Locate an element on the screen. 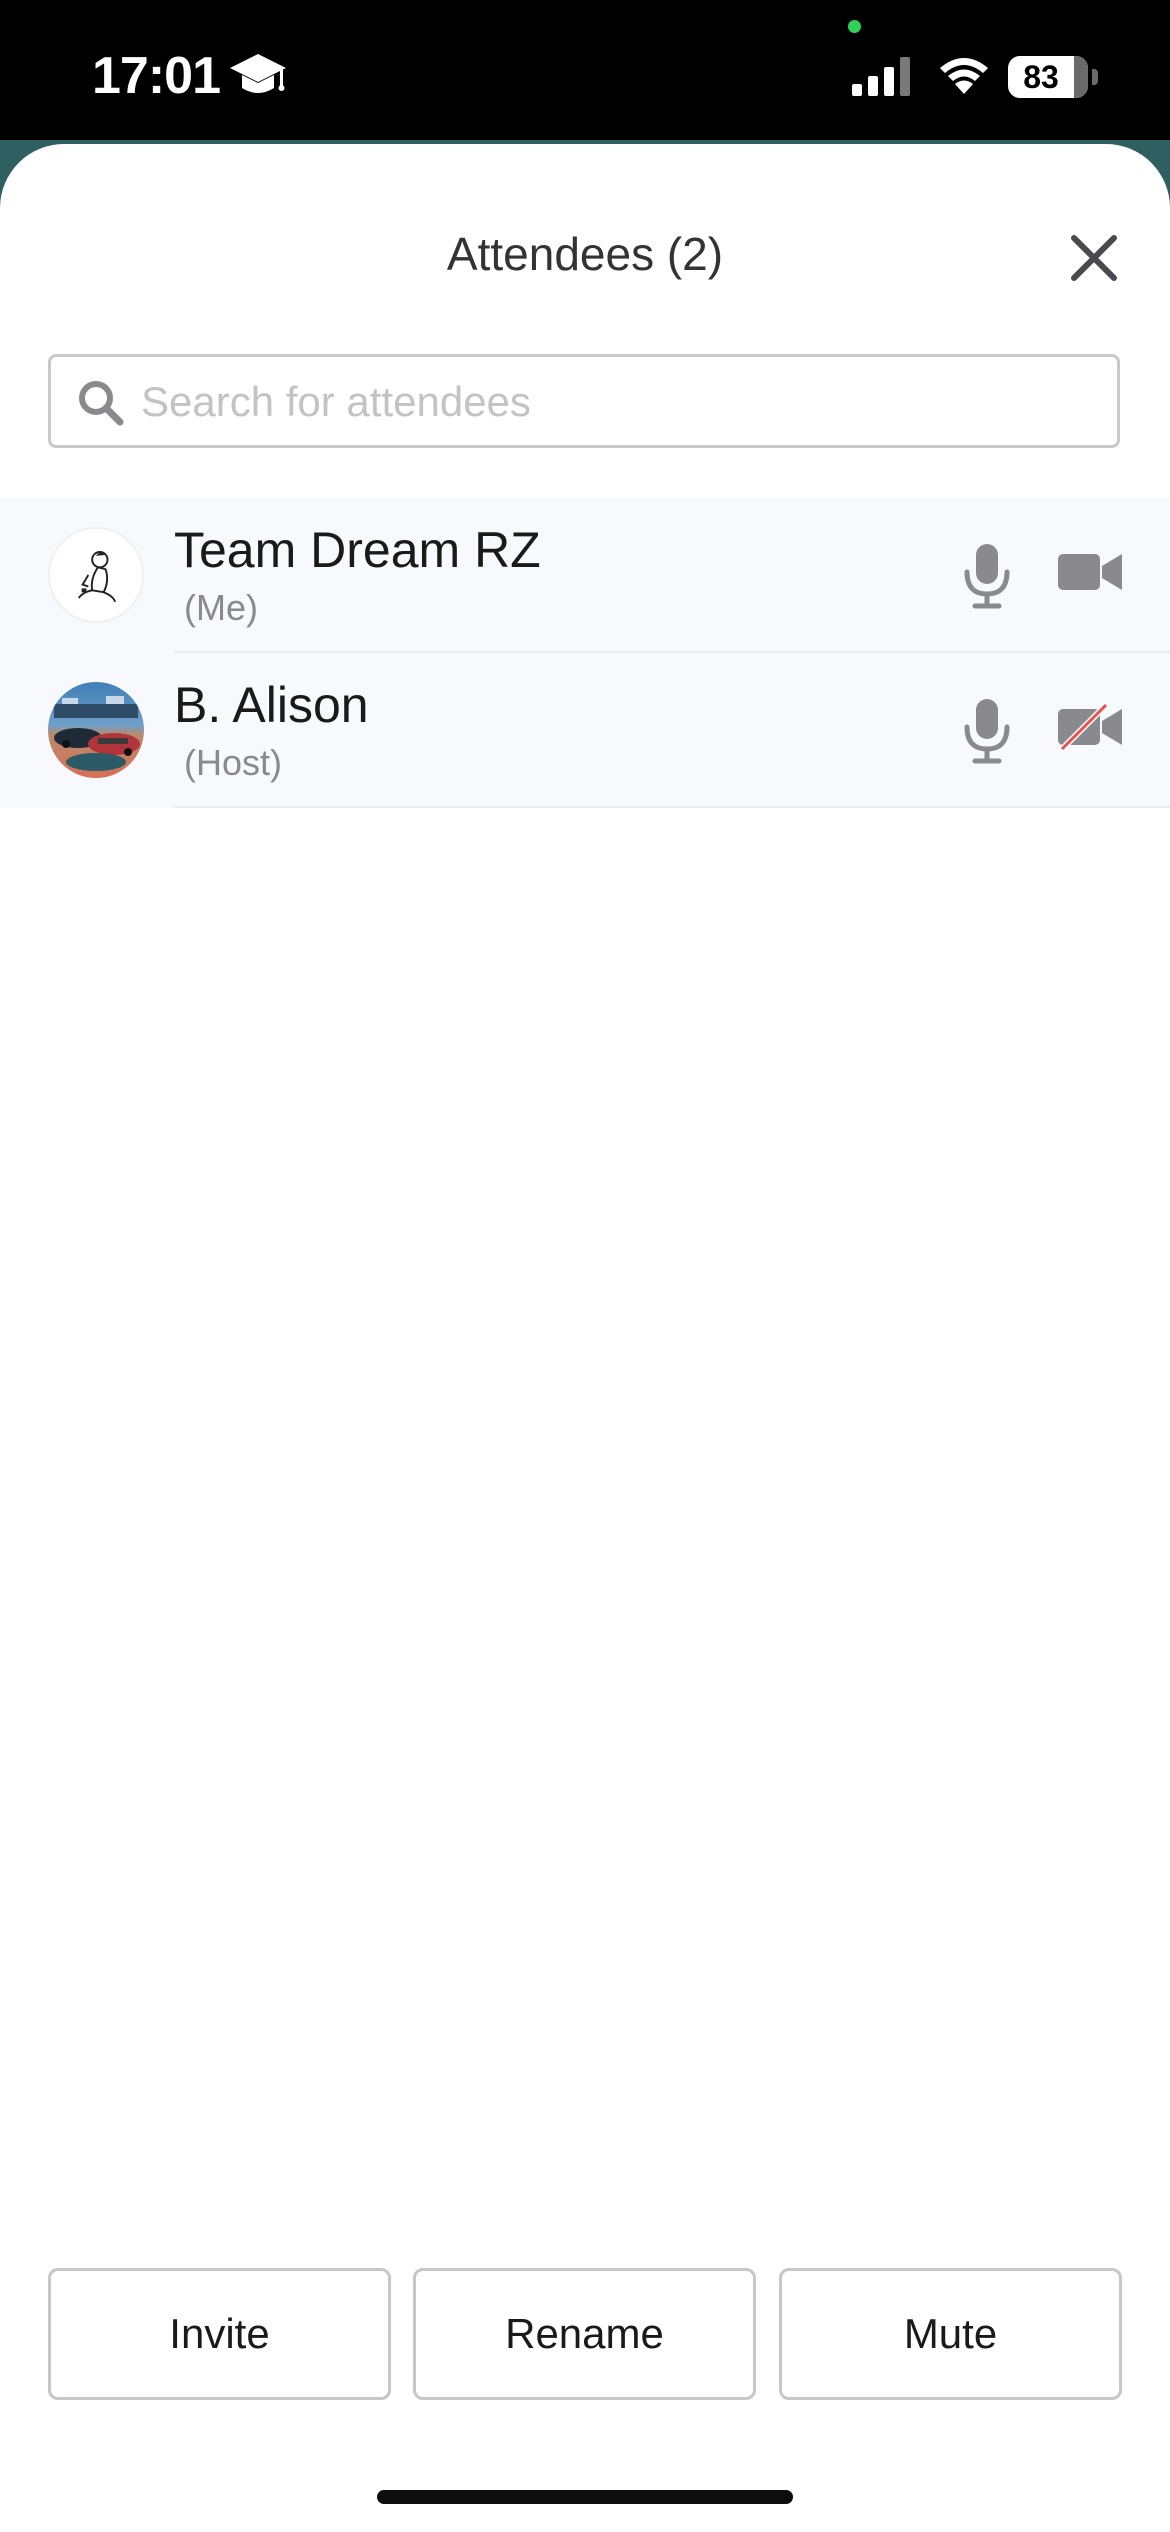 The width and height of the screenshot is (1170, 2532). battery-empty-portion is located at coordinates (1081, 77).